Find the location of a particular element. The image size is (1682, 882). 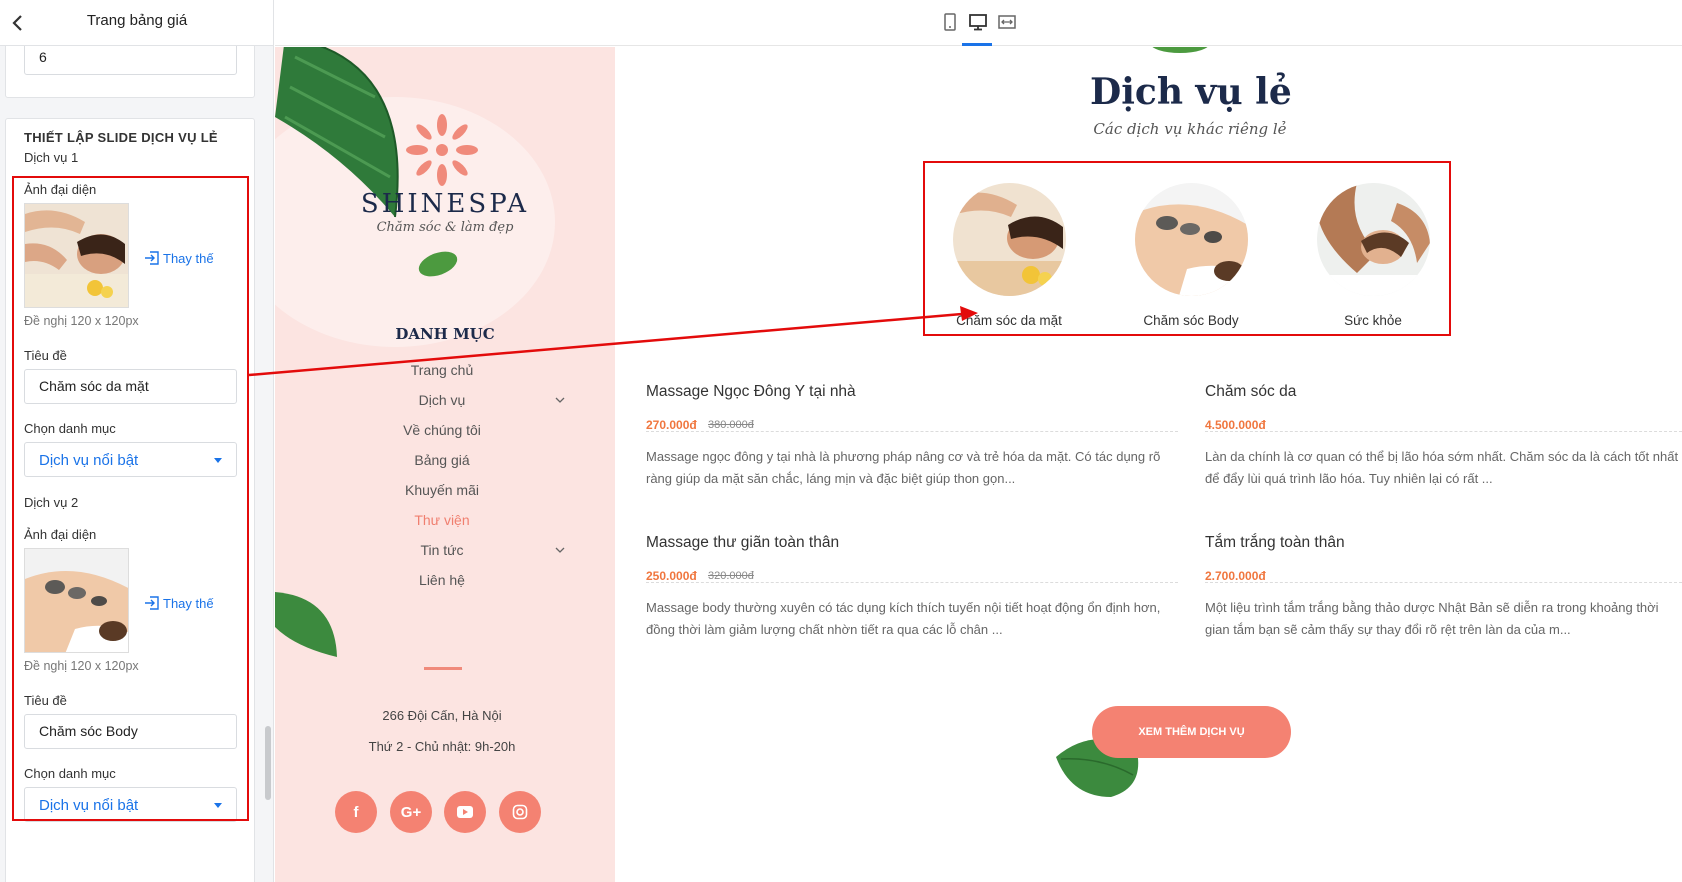

article-title: Tắm trắng toàn thân is located at coordinates (1275, 543).